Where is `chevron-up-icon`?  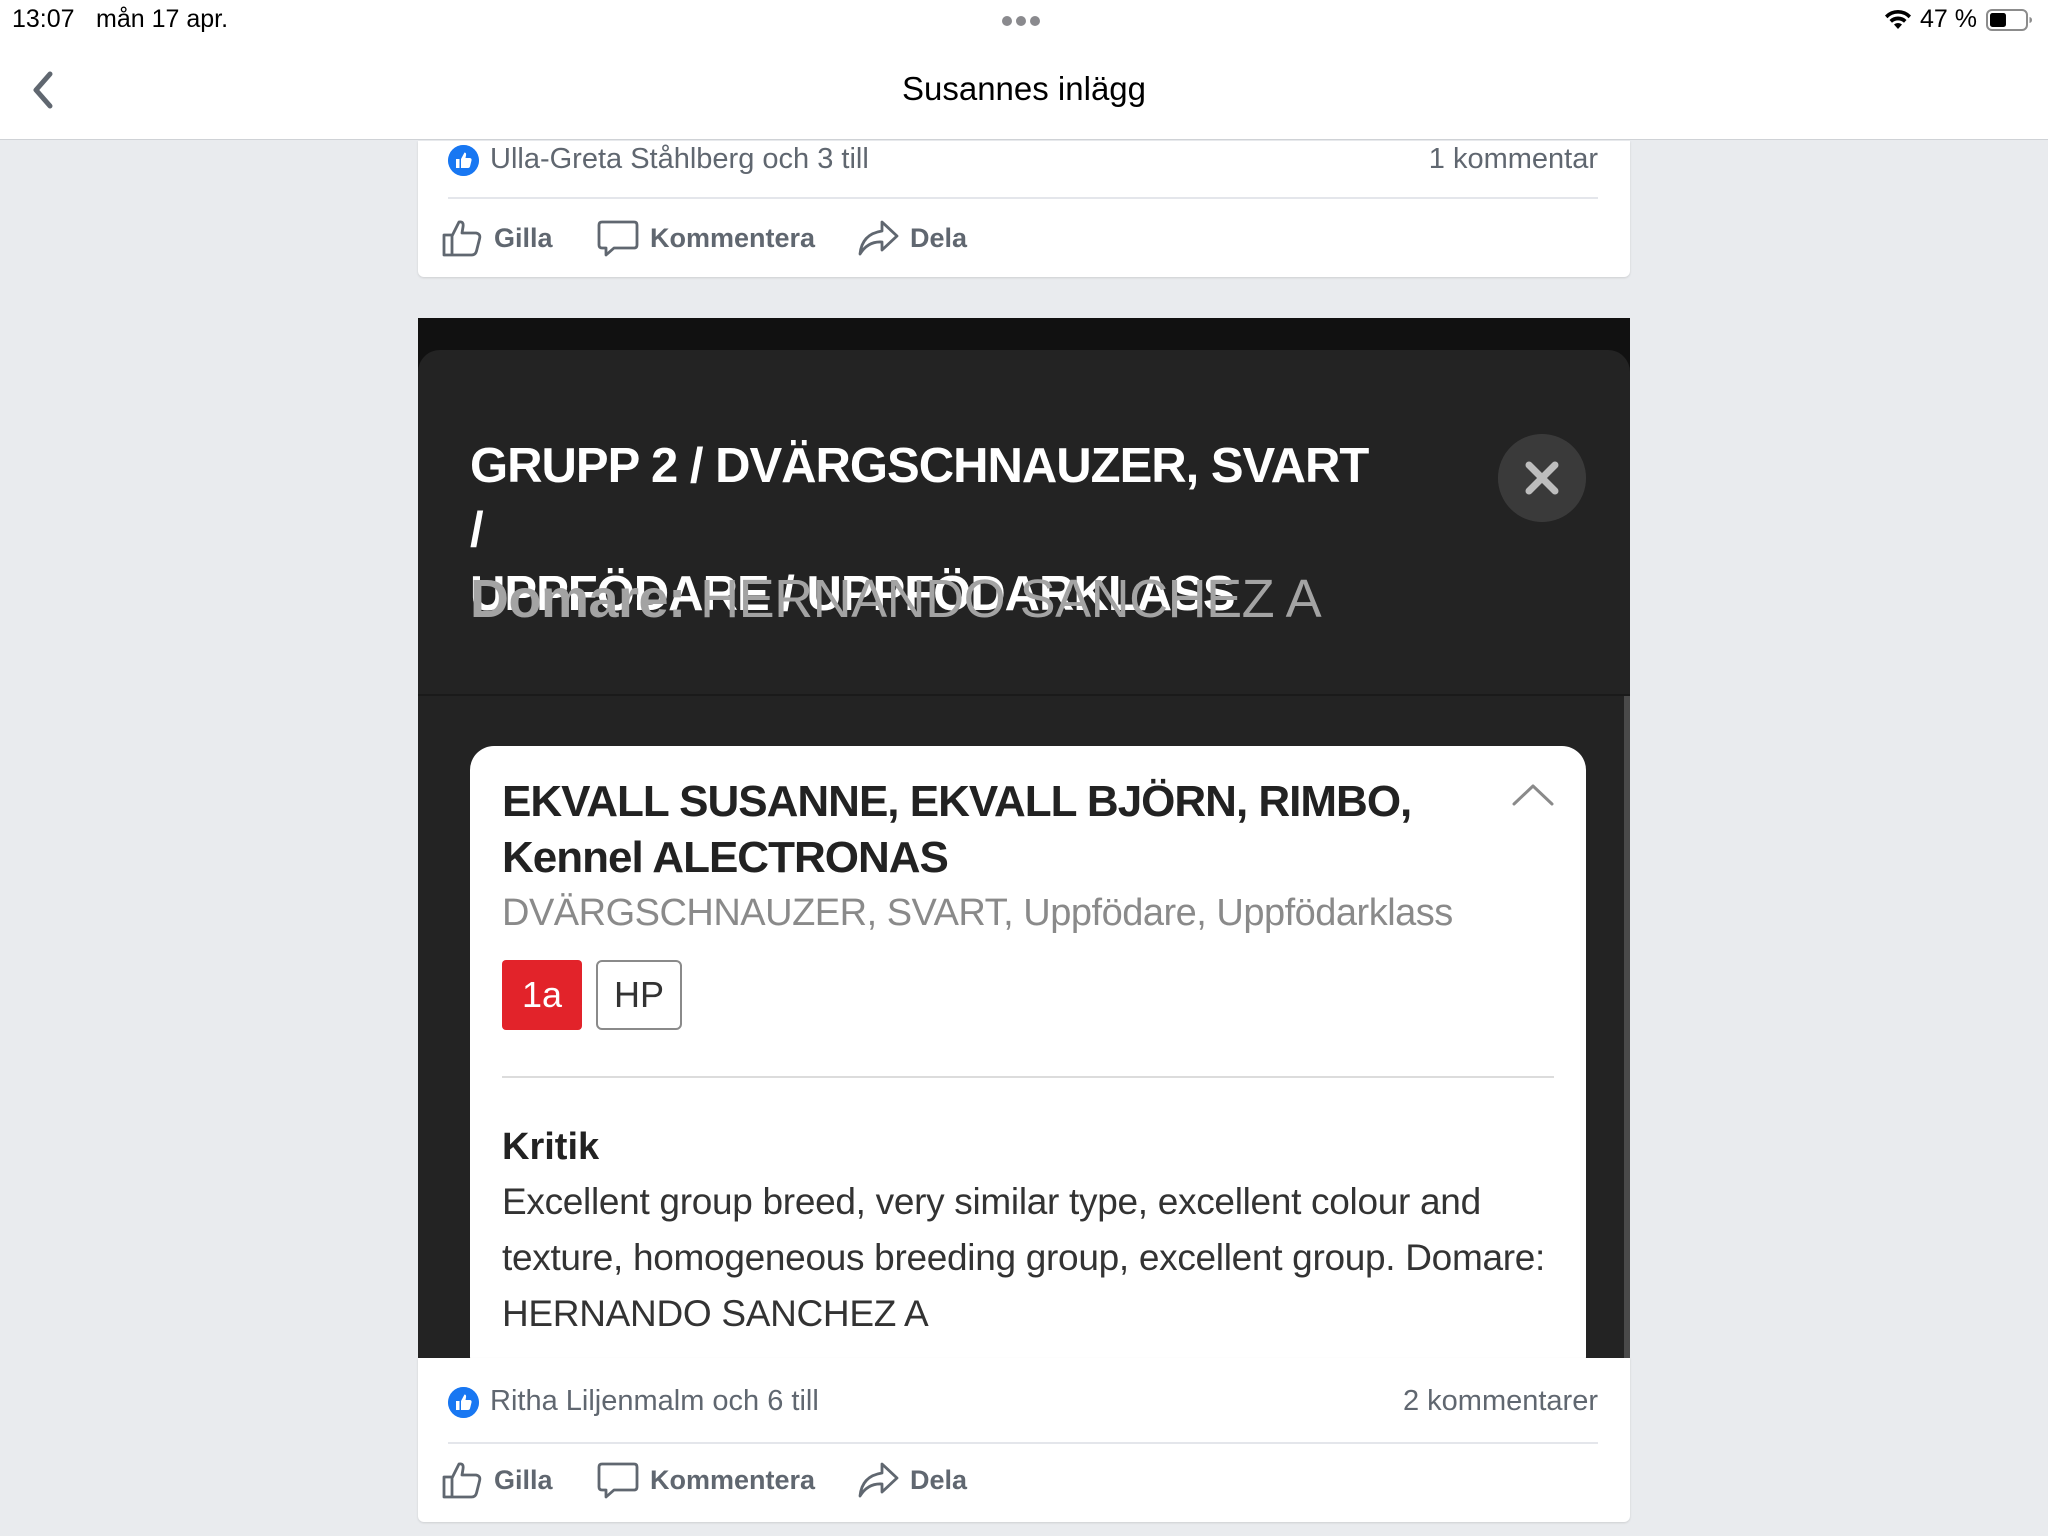 chevron-up-icon is located at coordinates (1533, 795).